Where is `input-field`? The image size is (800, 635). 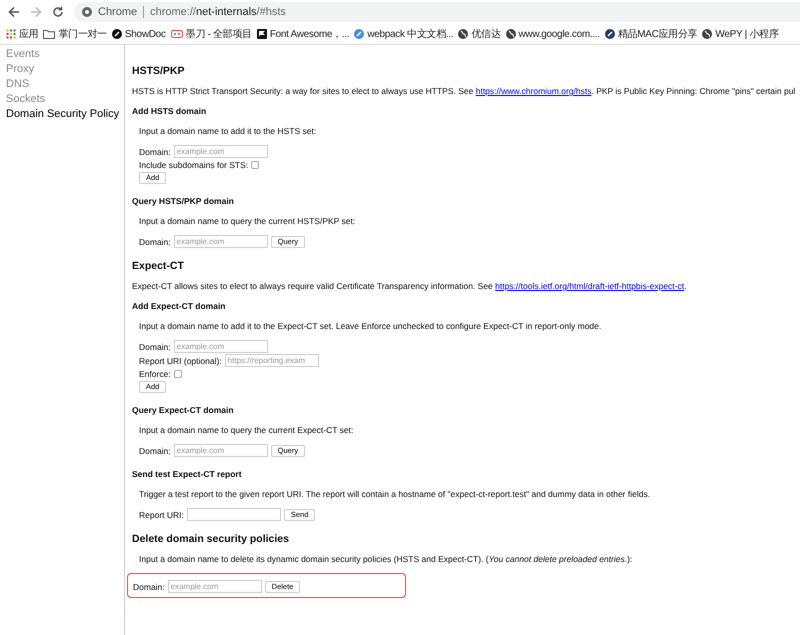 input-field is located at coordinates (233, 514).